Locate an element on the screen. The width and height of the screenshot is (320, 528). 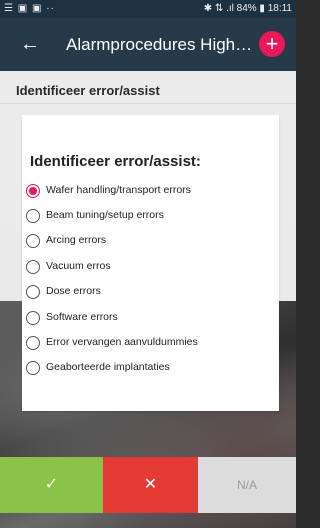
option-beam-tuning: Beam tuning/setup errors is located at coordinates (149, 217).